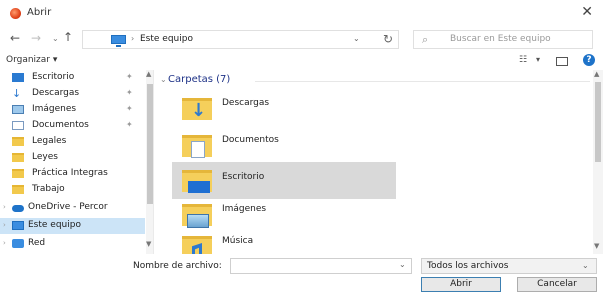 The height and width of the screenshot is (294, 605). I want to click on sidebar-item-label: Descargas, so click(56, 93).